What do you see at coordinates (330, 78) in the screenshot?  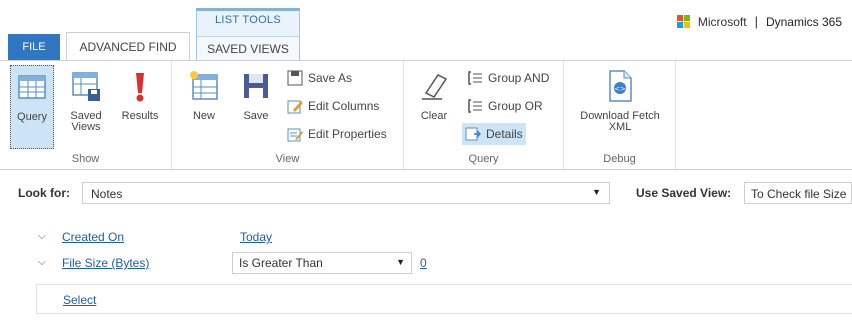 I see `save-as-label: Save As` at bounding box center [330, 78].